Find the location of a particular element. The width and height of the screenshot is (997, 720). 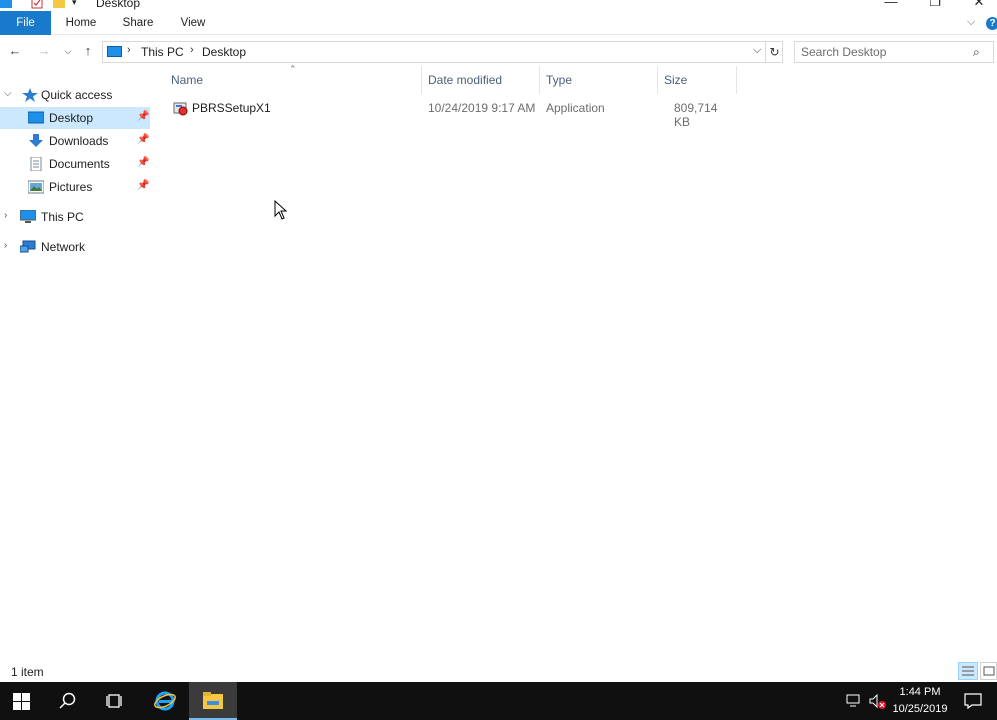

search-button is located at coordinates (68, 701).